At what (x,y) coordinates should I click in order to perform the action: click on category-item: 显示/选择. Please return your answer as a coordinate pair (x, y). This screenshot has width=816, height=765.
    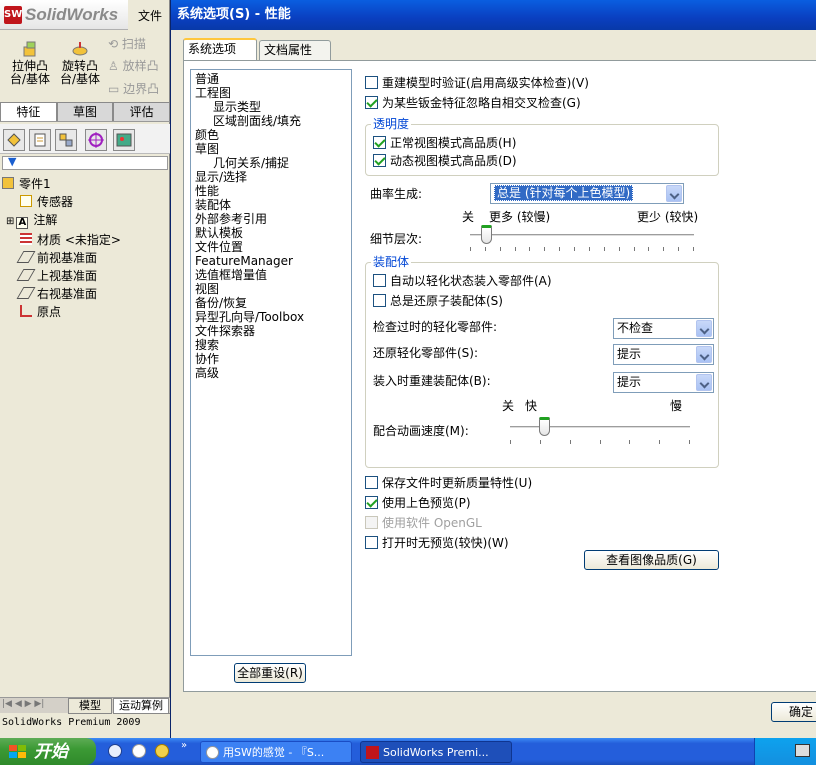
    Looking at the image, I should click on (271, 177).